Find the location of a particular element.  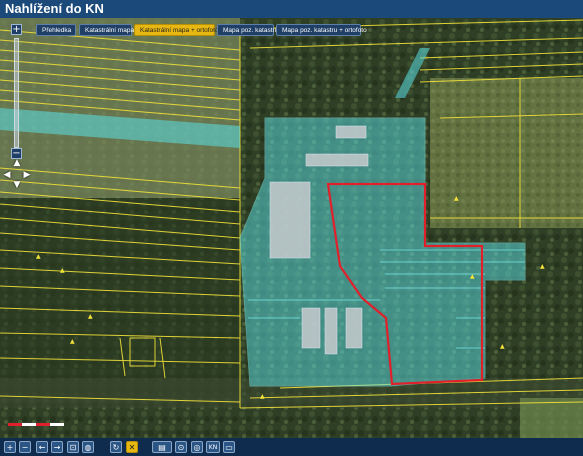

forward-arrow-icon: → is located at coordinates (57, 447).